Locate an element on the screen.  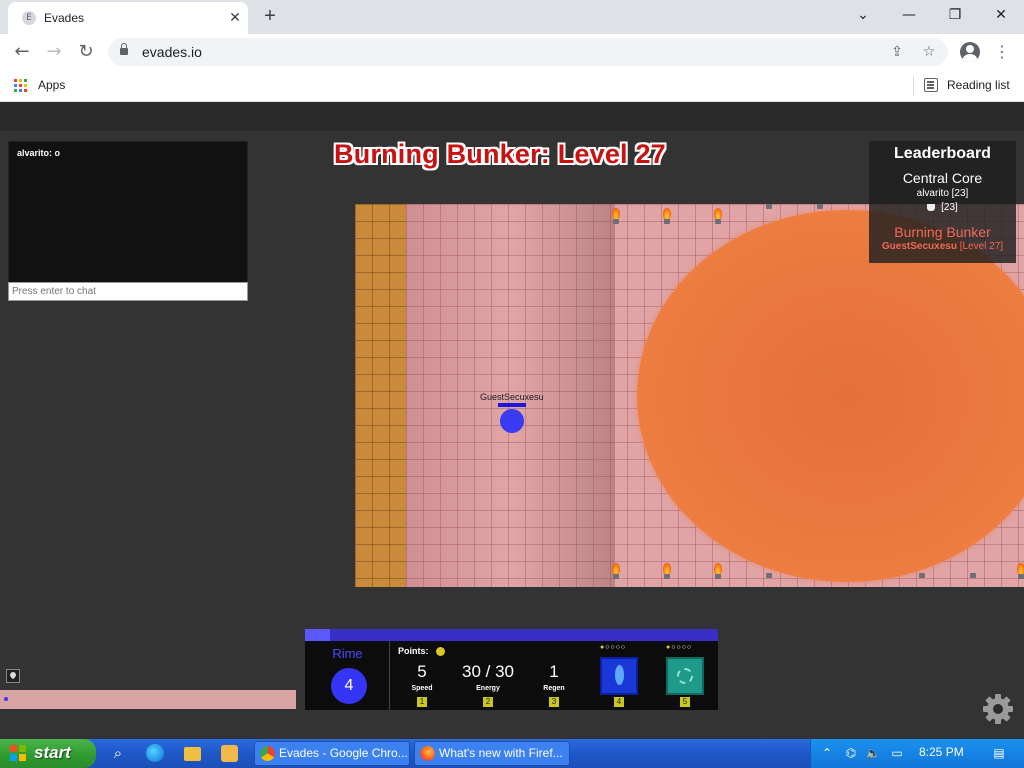
experience-fill is located at coordinates (317, 635).